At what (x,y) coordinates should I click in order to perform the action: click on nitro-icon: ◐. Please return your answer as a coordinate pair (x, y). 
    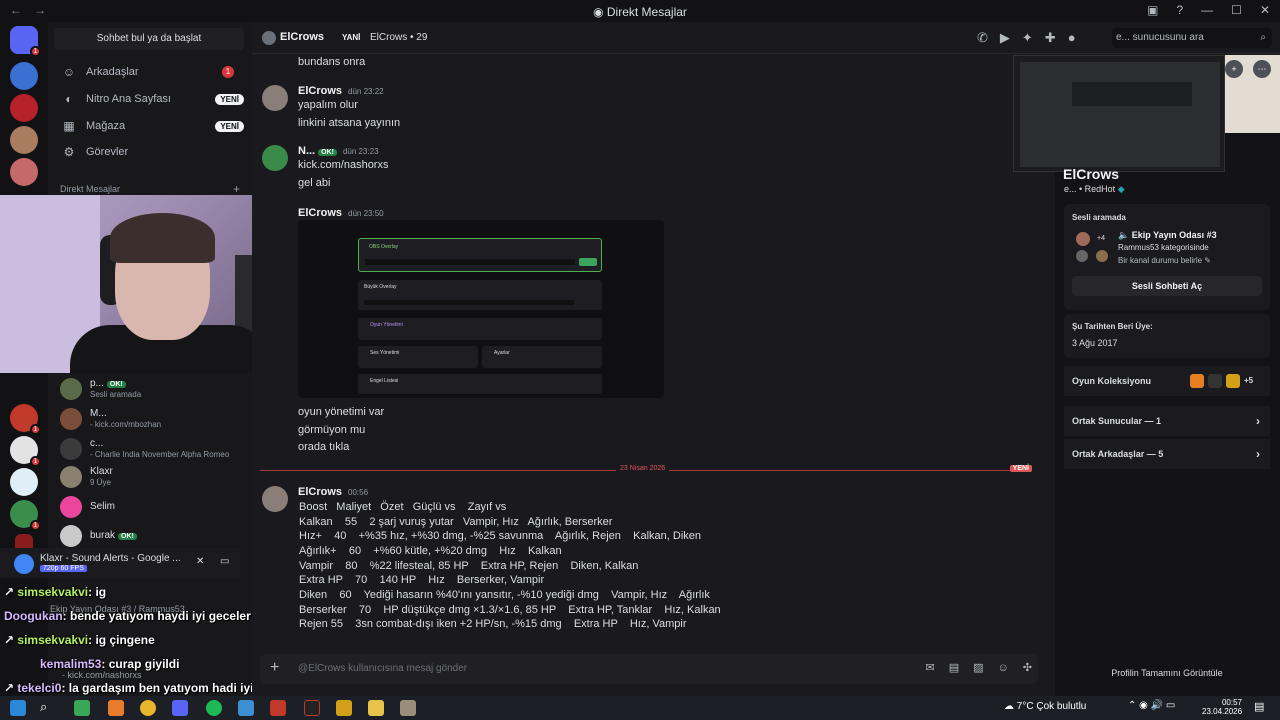
    Looking at the image, I should click on (69, 99).